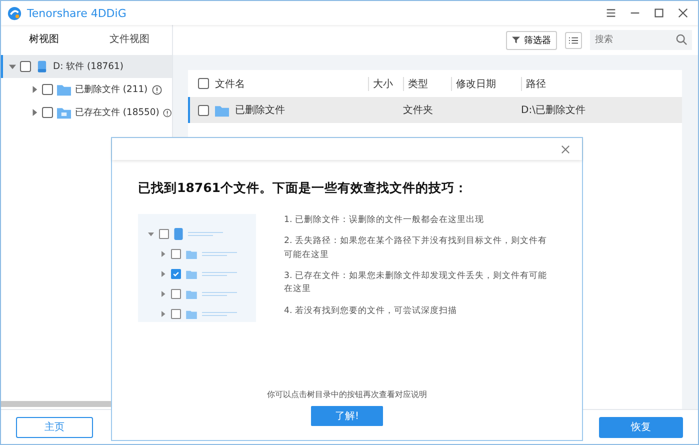 The image size is (699, 445). Describe the element at coordinates (385, 83) in the screenshot. I see `column-header: 大小` at that location.